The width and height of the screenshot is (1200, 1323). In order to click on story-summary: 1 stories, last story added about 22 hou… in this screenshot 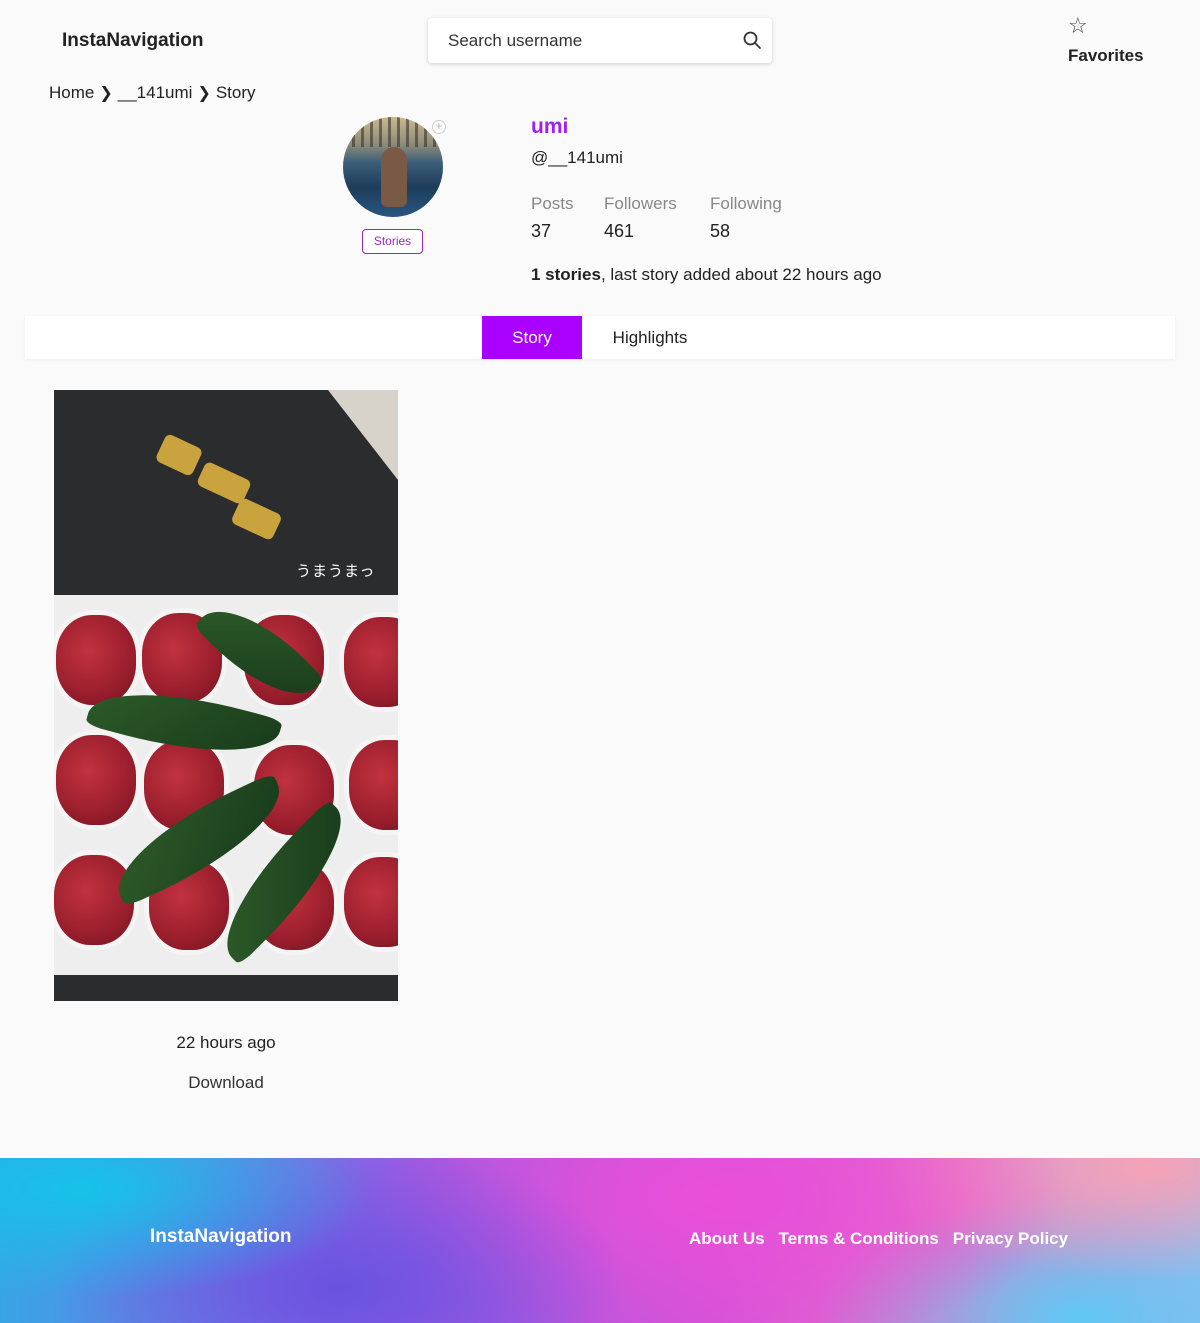, I will do `click(706, 275)`.